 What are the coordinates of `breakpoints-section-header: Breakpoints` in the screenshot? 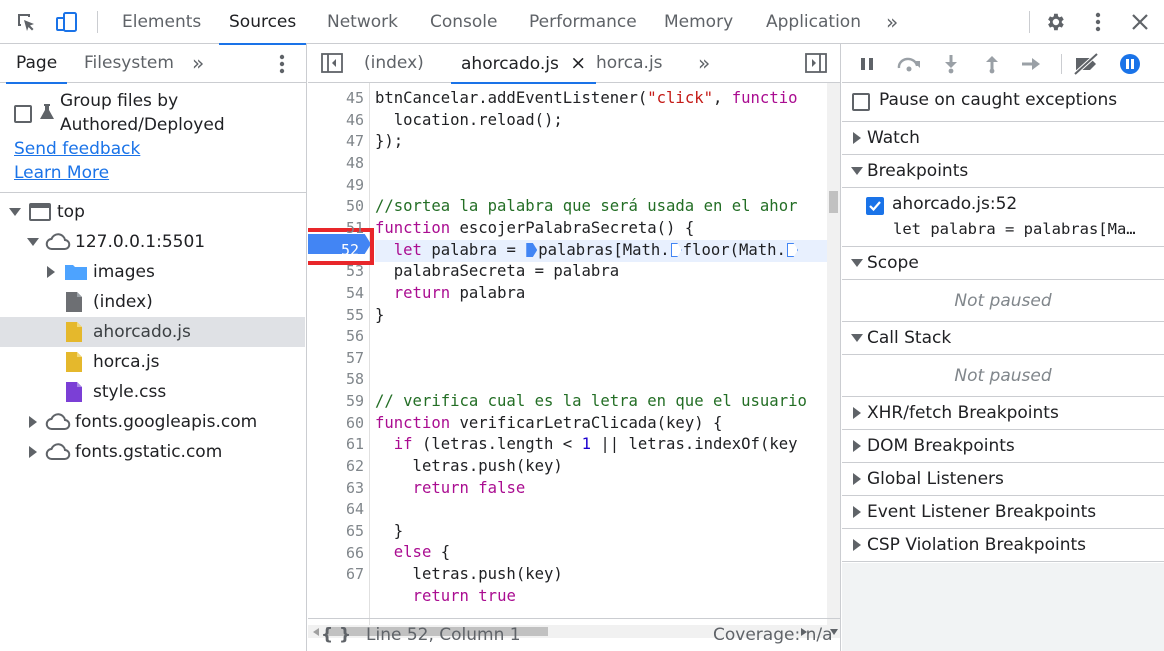 It's located at (1003, 171).